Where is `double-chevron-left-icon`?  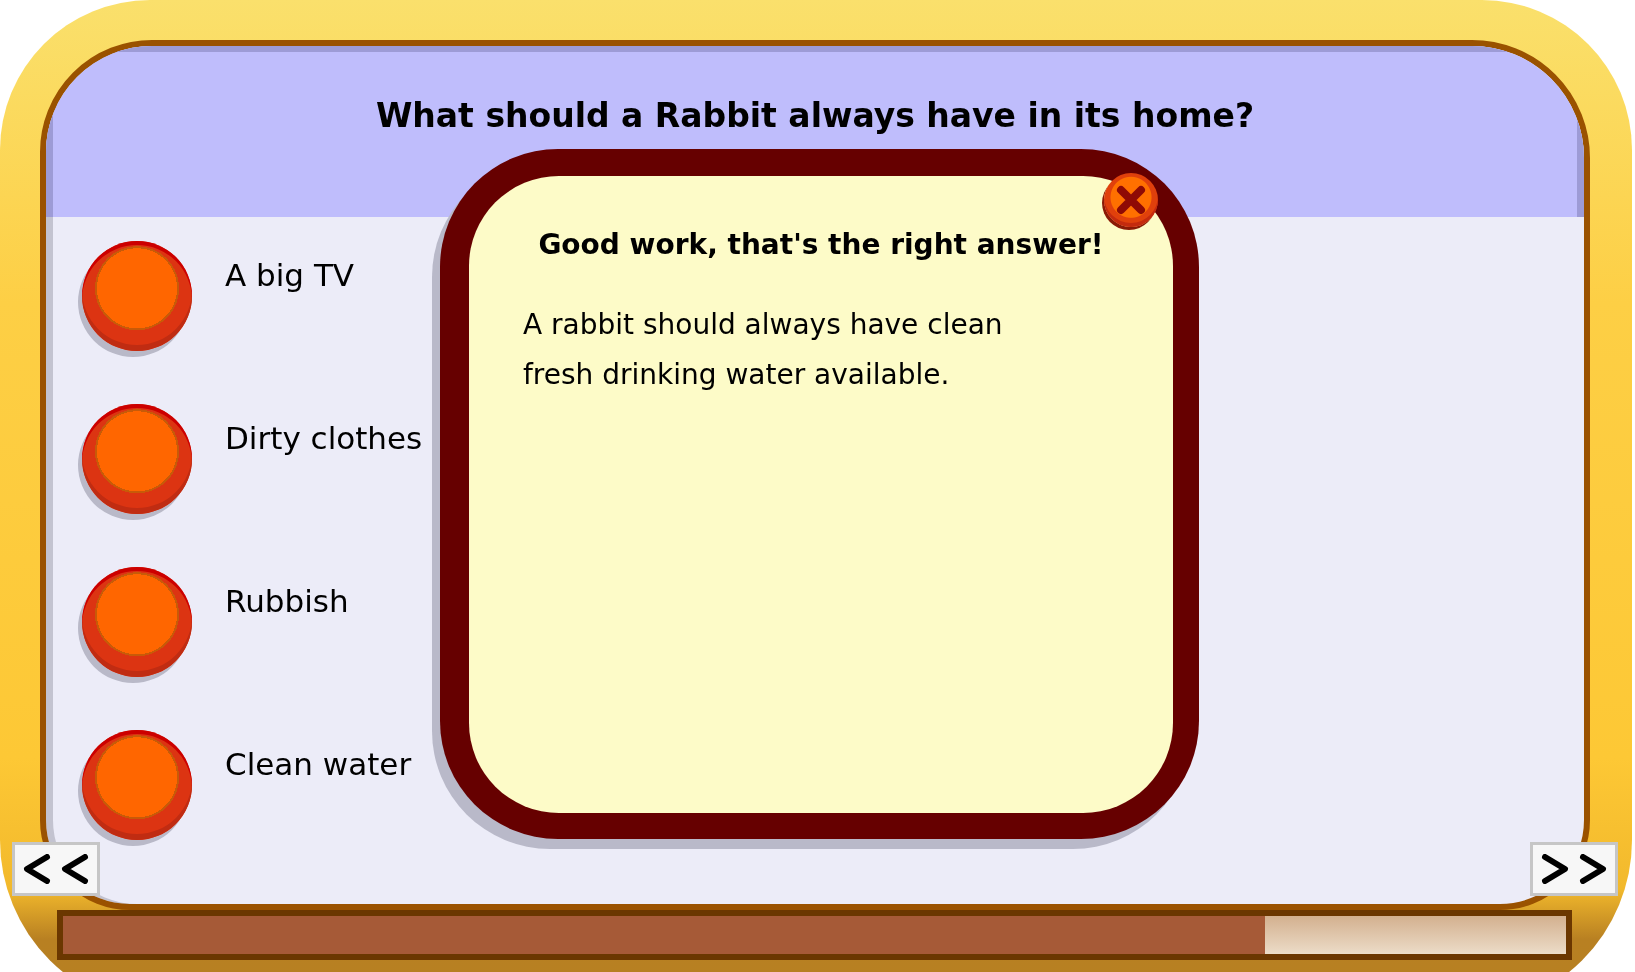 double-chevron-left-icon is located at coordinates (56, 869).